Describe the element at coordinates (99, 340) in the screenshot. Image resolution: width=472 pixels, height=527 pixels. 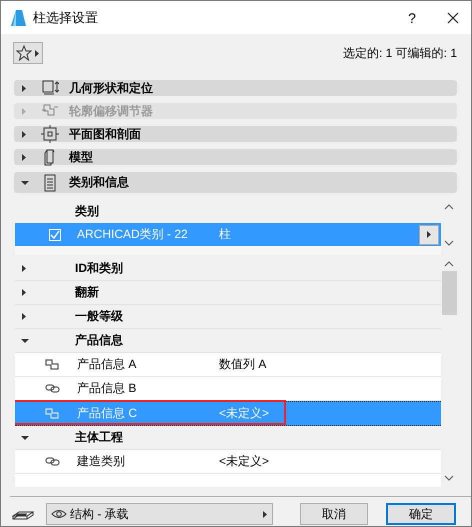
I see `group-label: 产品信息` at that location.